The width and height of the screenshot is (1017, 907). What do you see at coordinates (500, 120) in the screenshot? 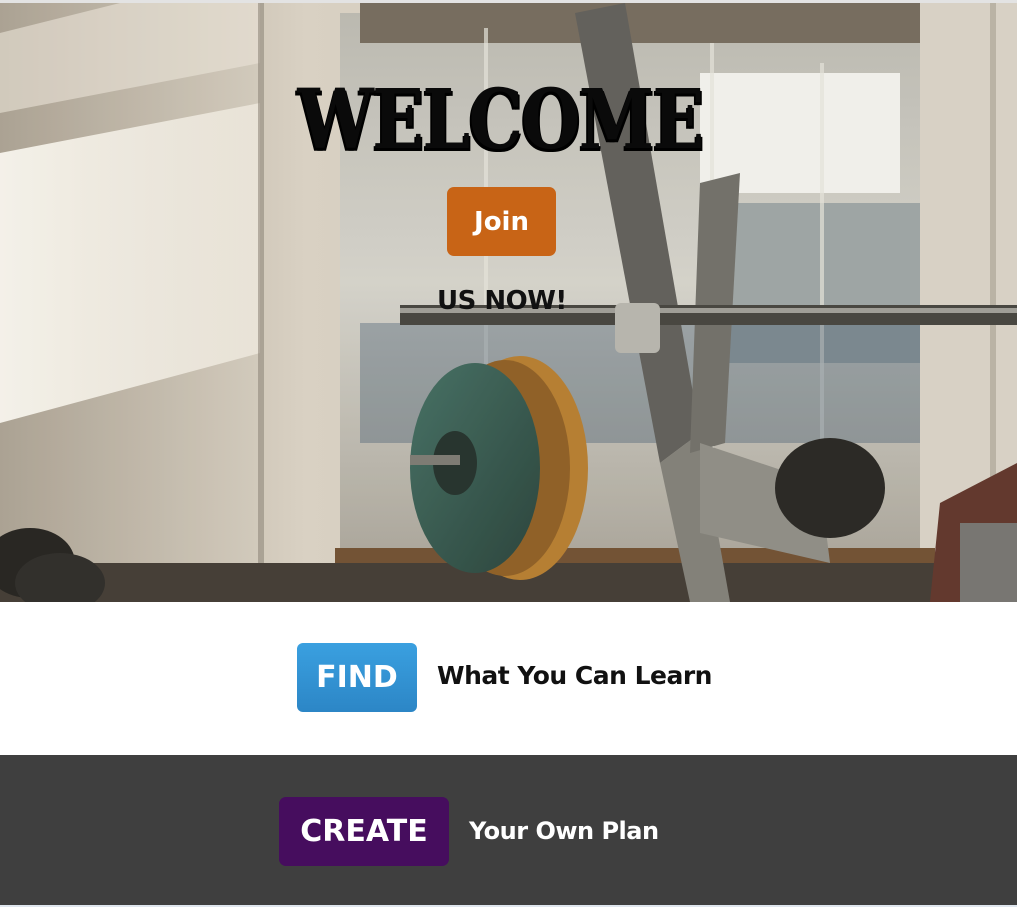
I see `welcome-heading: WELCOME` at bounding box center [500, 120].